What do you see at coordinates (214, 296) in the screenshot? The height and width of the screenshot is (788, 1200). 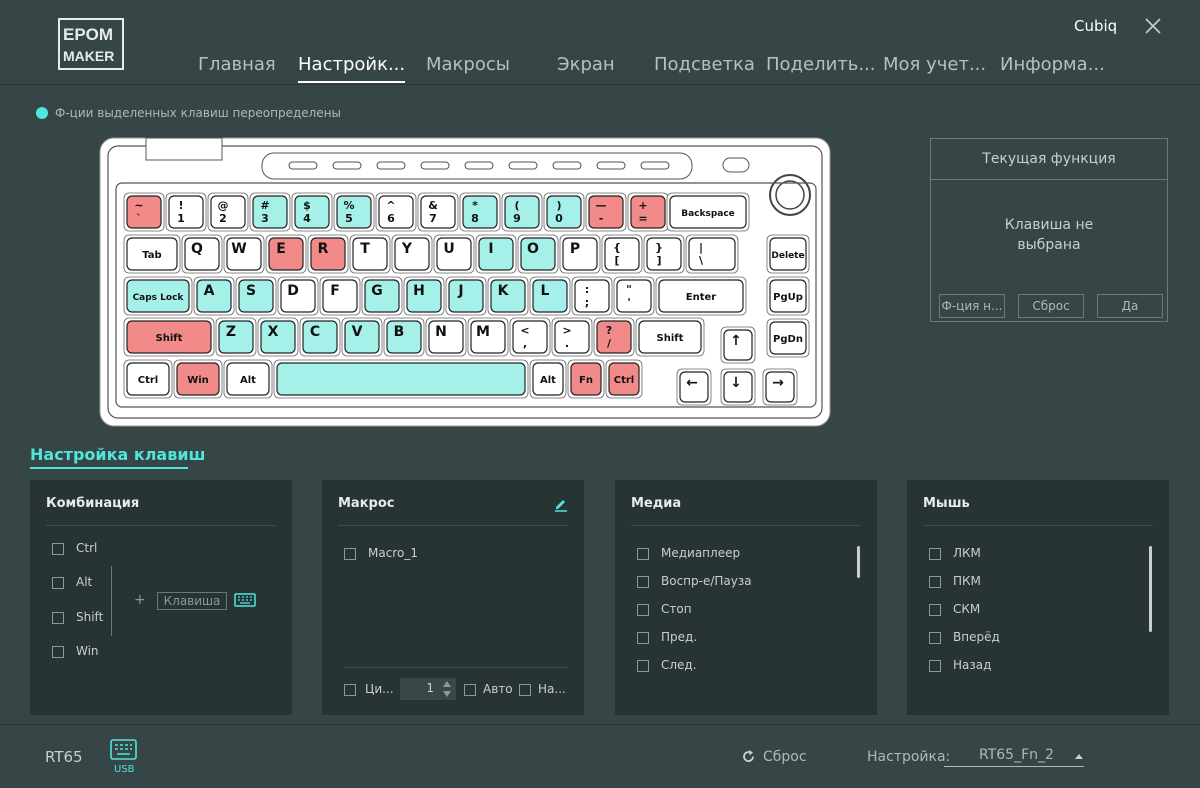 I see `key-r2-1: A` at bounding box center [214, 296].